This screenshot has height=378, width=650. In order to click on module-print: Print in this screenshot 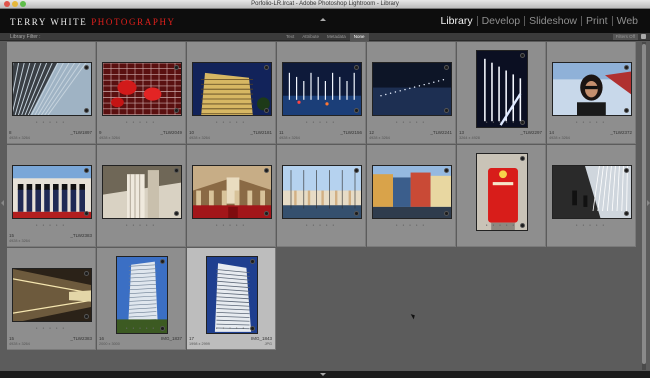, I will do `click(597, 21)`.